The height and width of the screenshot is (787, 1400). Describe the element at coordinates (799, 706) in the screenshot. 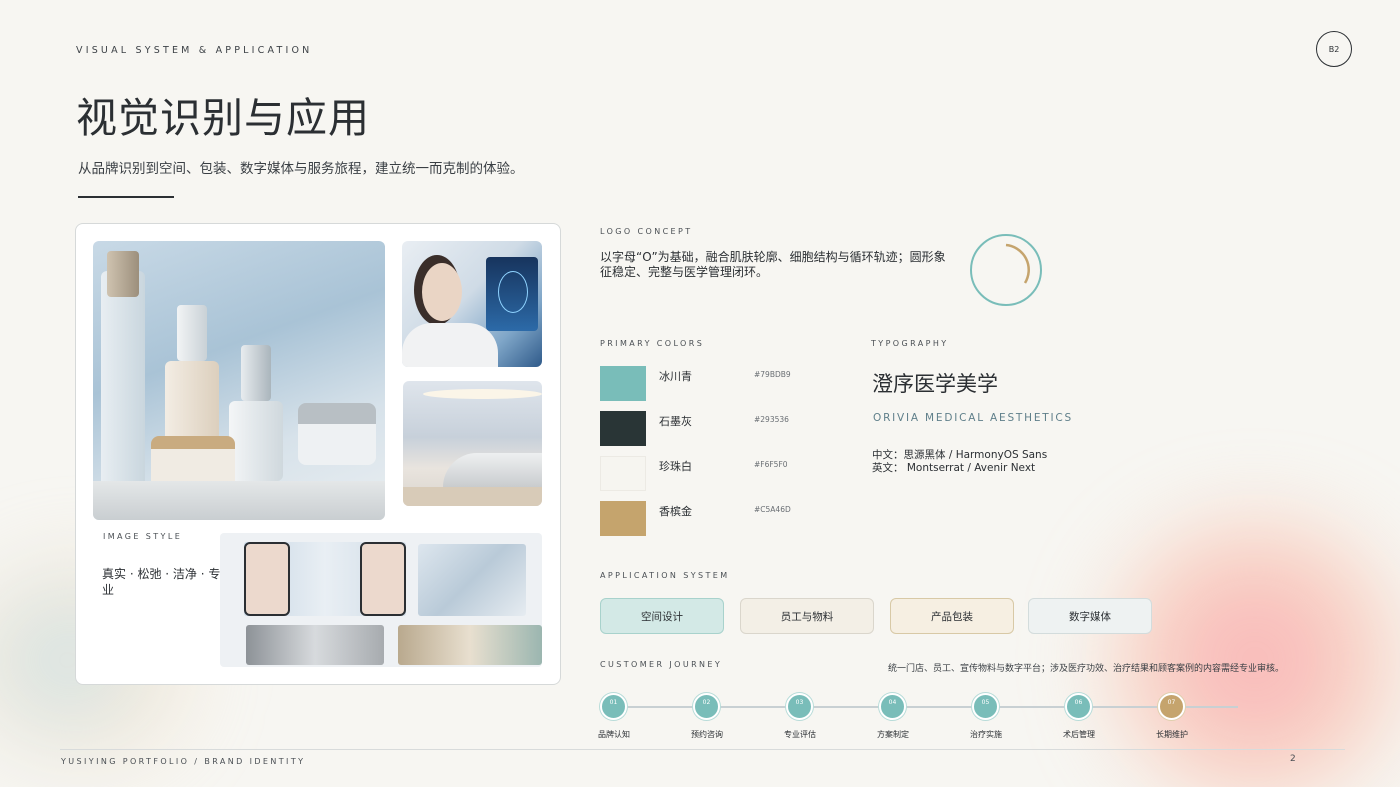

I see `journey-step-dot: 03` at that location.